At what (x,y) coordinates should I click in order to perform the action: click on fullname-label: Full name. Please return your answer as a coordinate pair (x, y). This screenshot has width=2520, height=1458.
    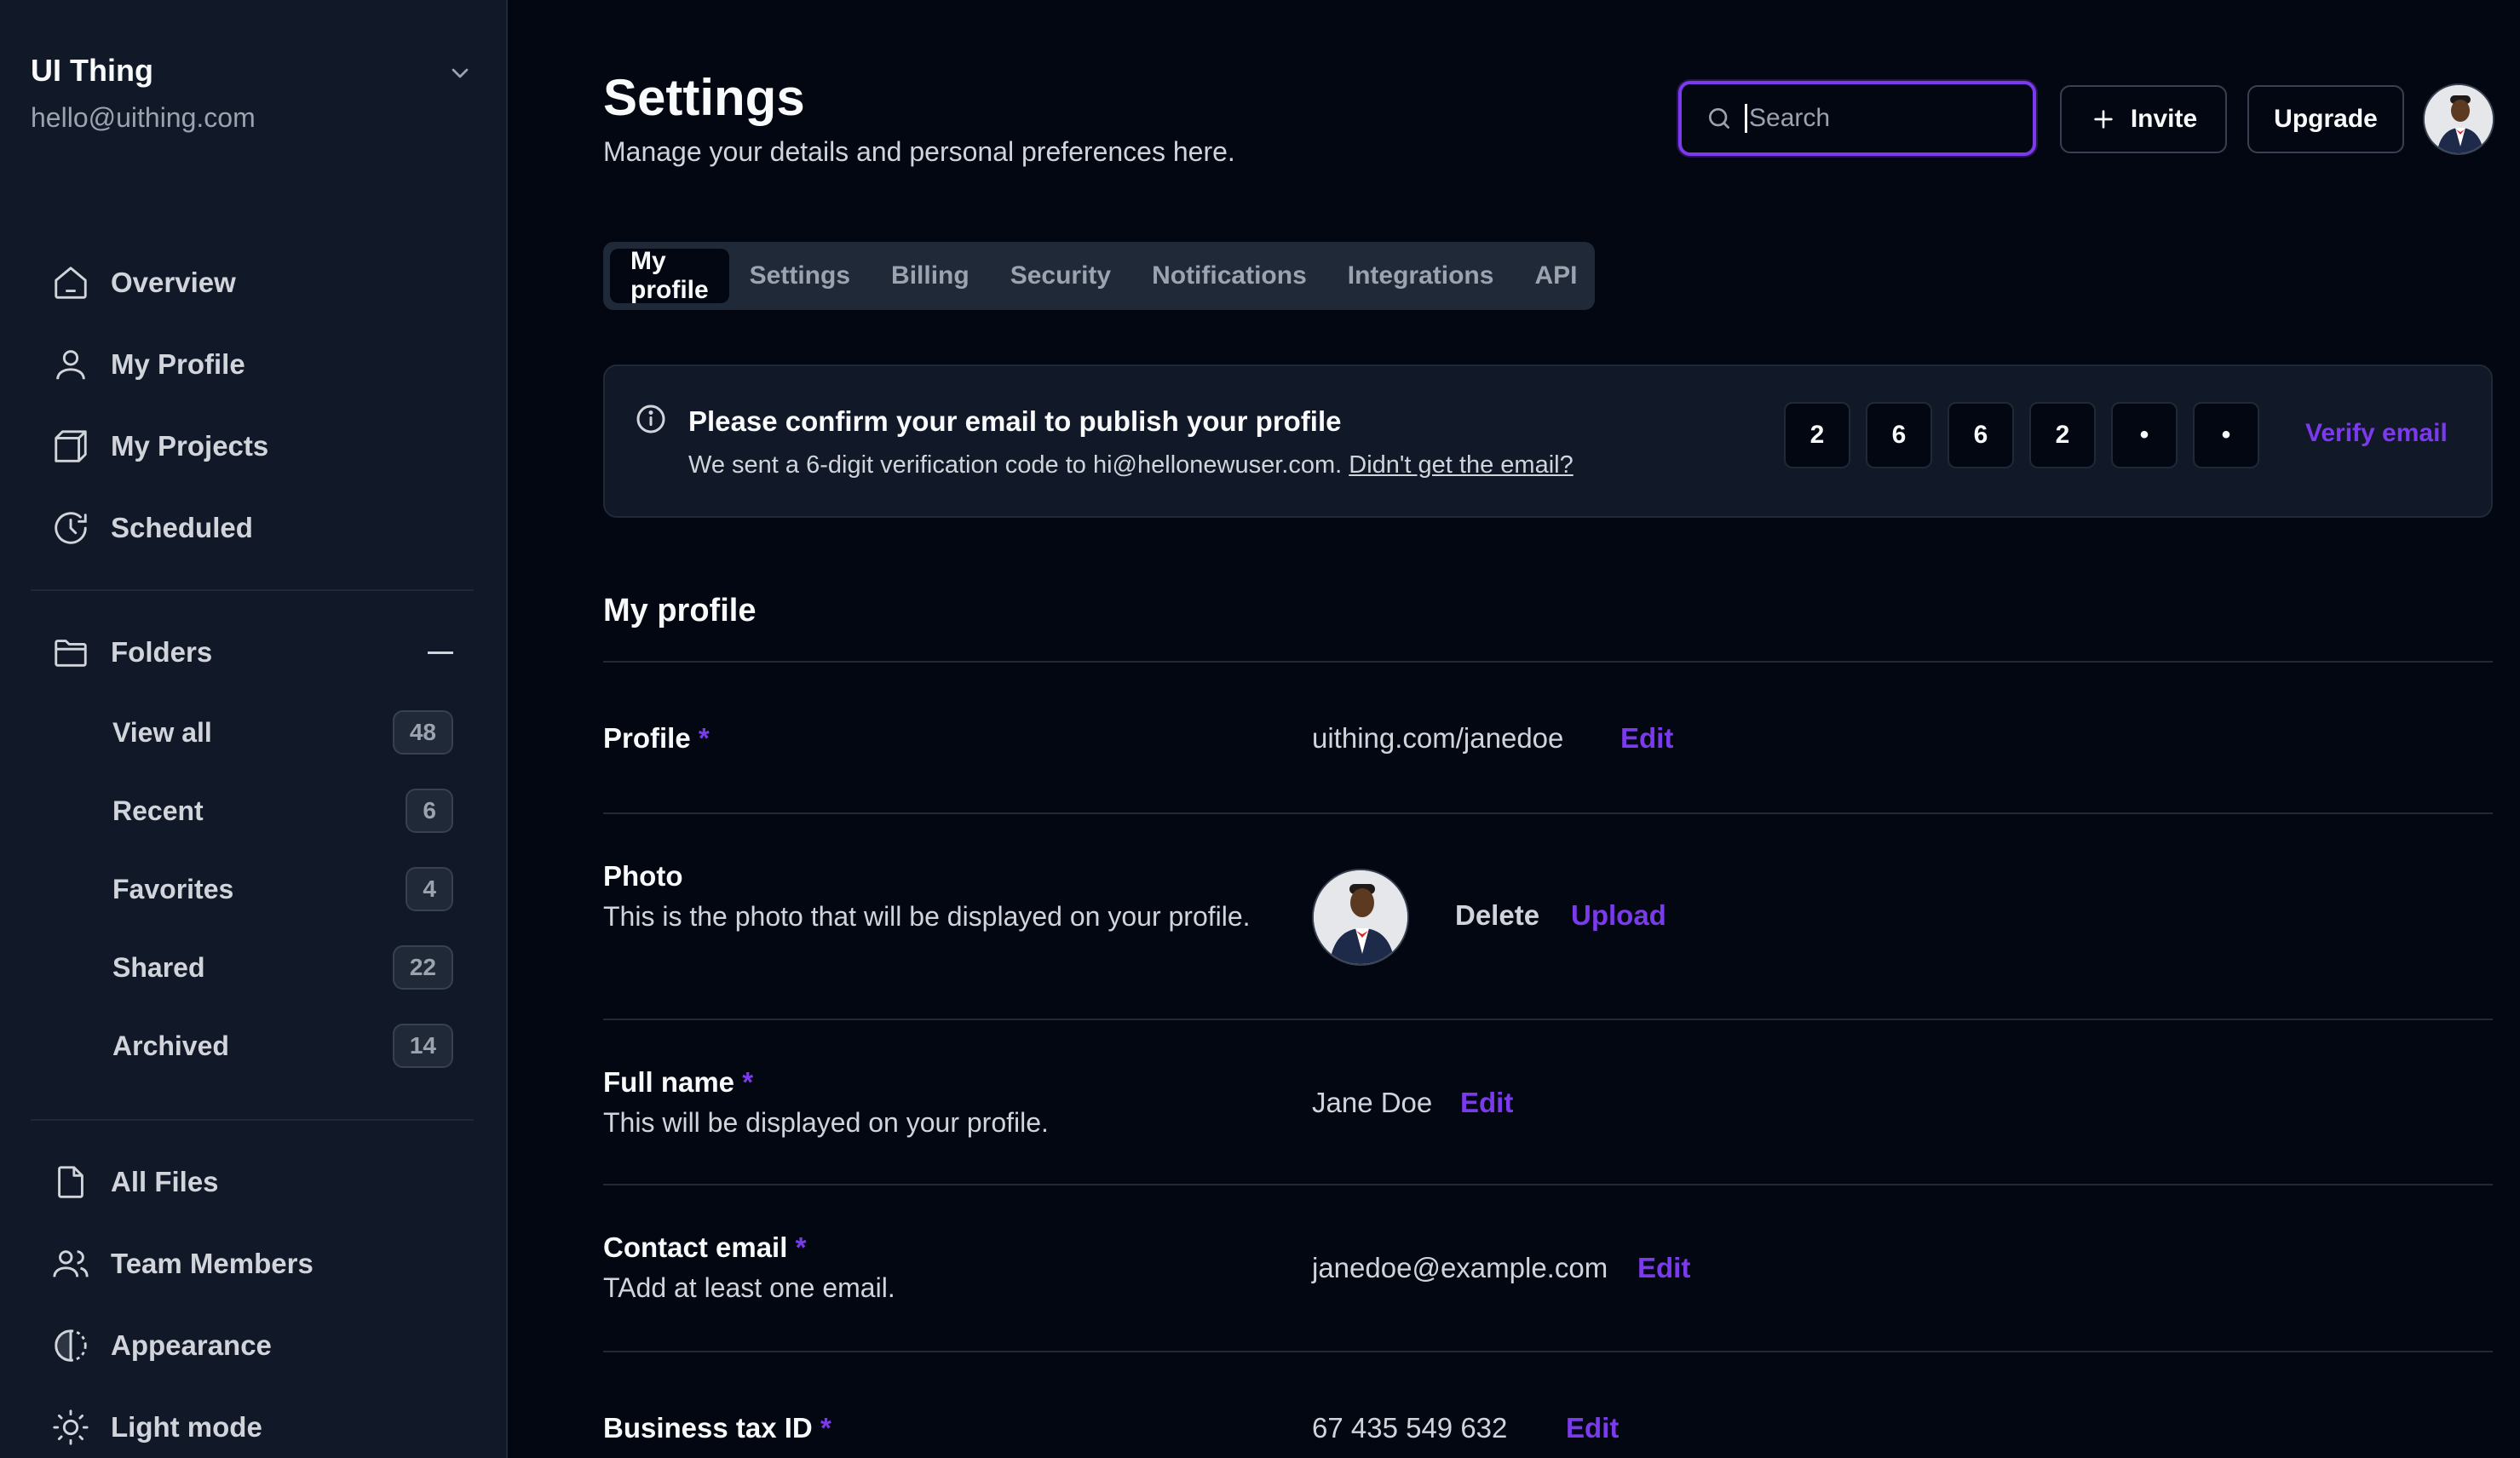
    Looking at the image, I should click on (669, 1082).